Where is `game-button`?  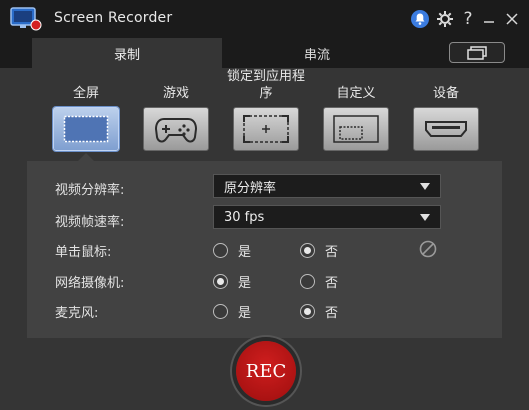 game-button is located at coordinates (176, 129).